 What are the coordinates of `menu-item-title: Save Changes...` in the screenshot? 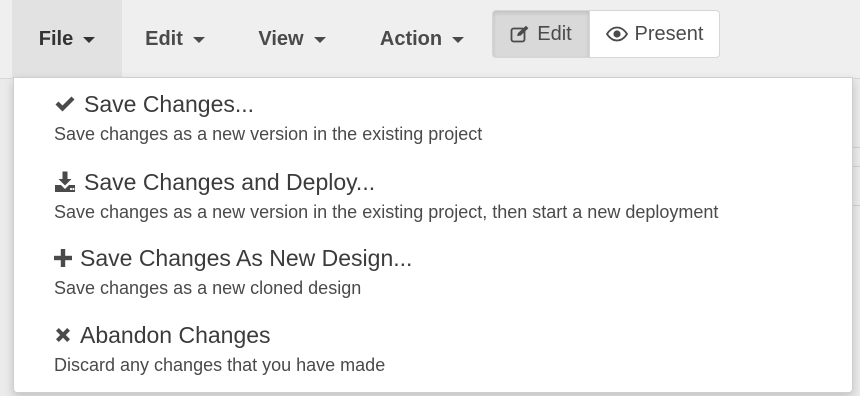 It's located at (169, 103).